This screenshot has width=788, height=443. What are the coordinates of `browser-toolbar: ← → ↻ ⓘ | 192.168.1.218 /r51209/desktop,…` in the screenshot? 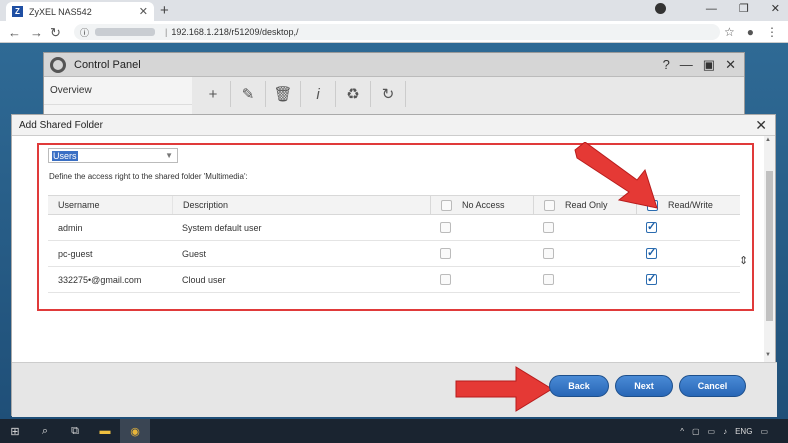 It's located at (394, 32).